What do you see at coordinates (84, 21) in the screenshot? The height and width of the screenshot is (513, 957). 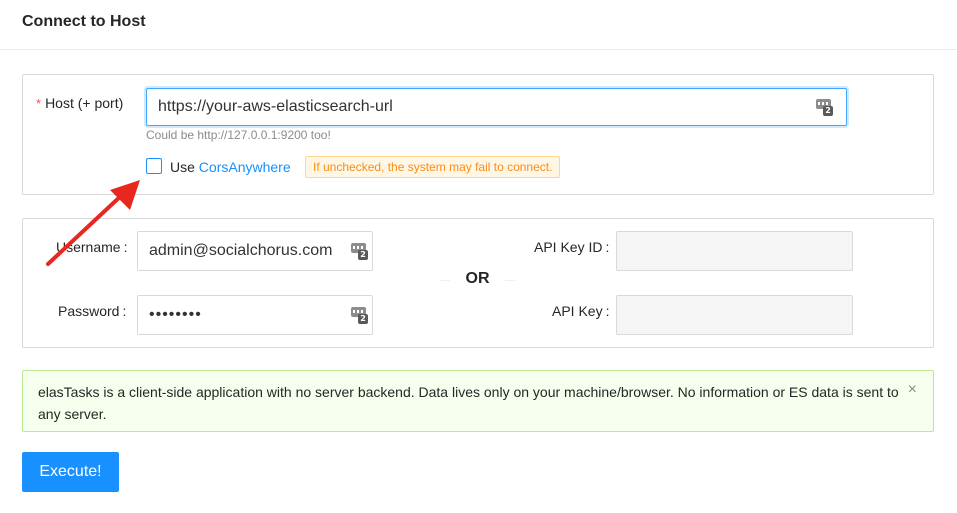 I see `page-title: Connect to Host` at bounding box center [84, 21].